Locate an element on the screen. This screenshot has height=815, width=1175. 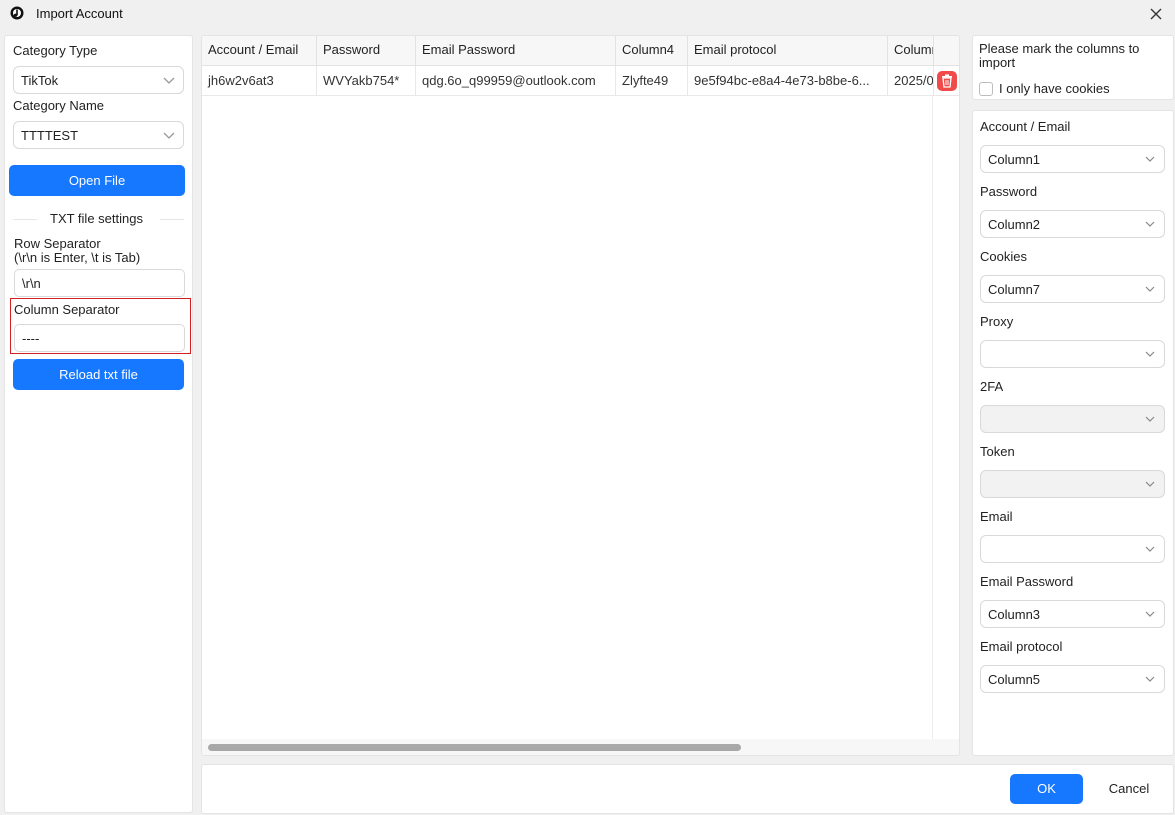
table-cell: 2025/0 is located at coordinates (911, 81).